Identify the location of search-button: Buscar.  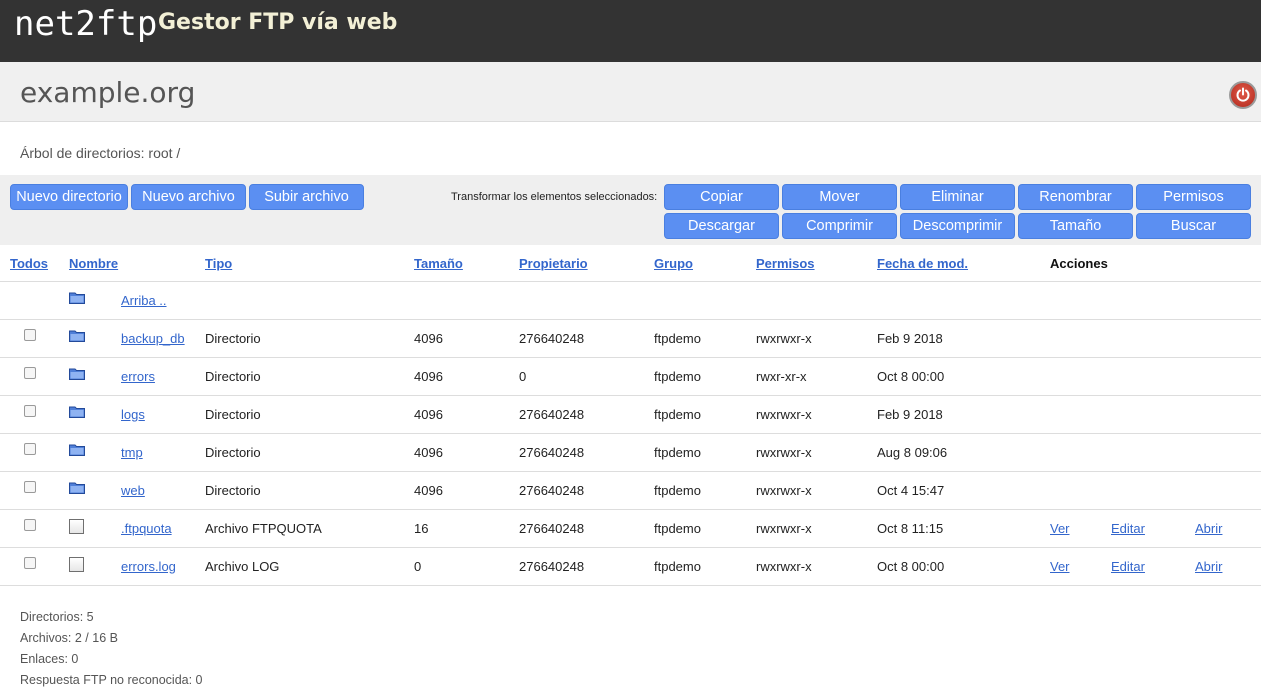
(1193, 226).